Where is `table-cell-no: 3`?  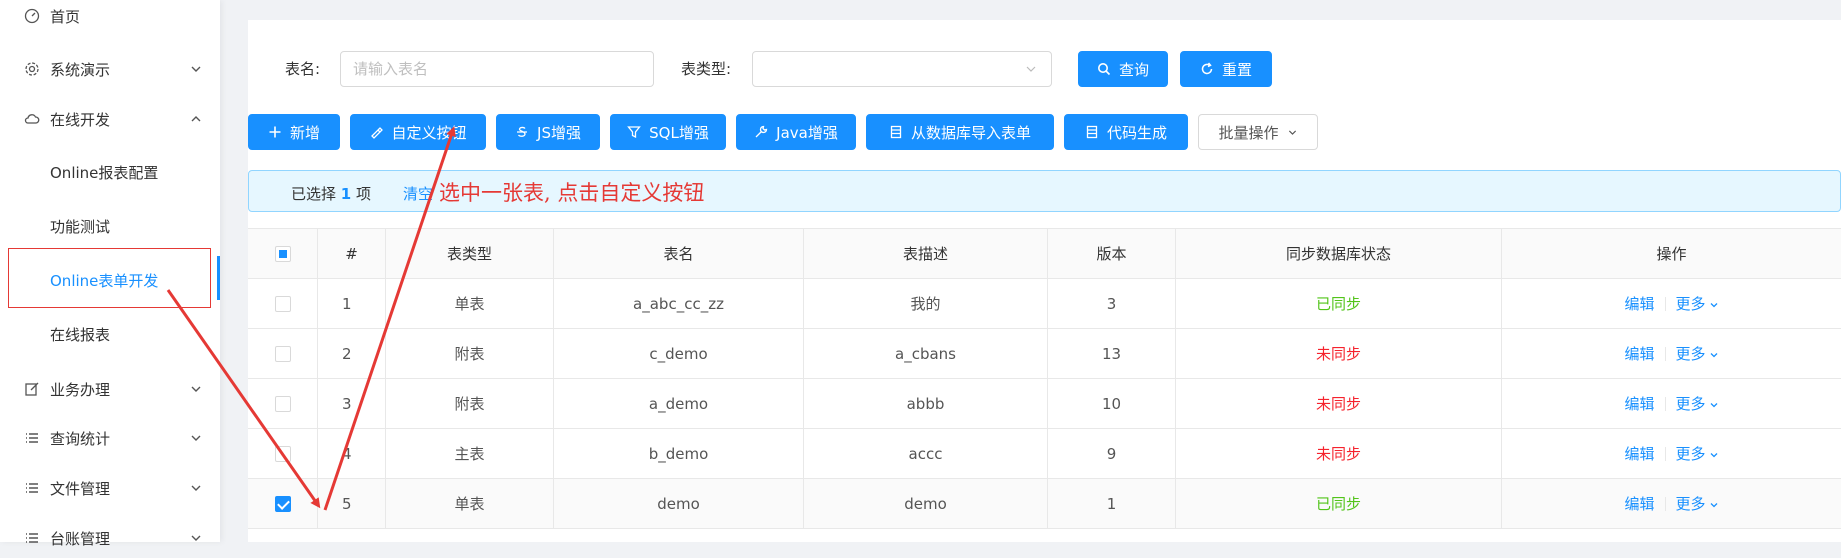 table-cell-no: 3 is located at coordinates (352, 403).